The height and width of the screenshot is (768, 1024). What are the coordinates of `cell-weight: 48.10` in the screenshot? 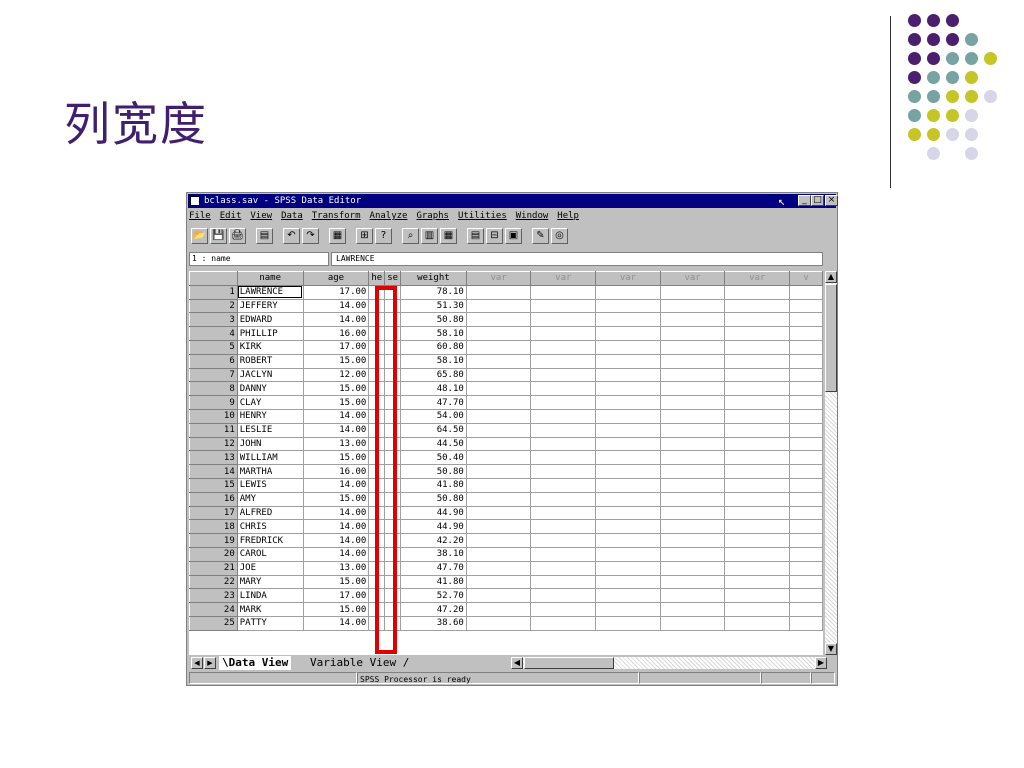 It's located at (433, 389).